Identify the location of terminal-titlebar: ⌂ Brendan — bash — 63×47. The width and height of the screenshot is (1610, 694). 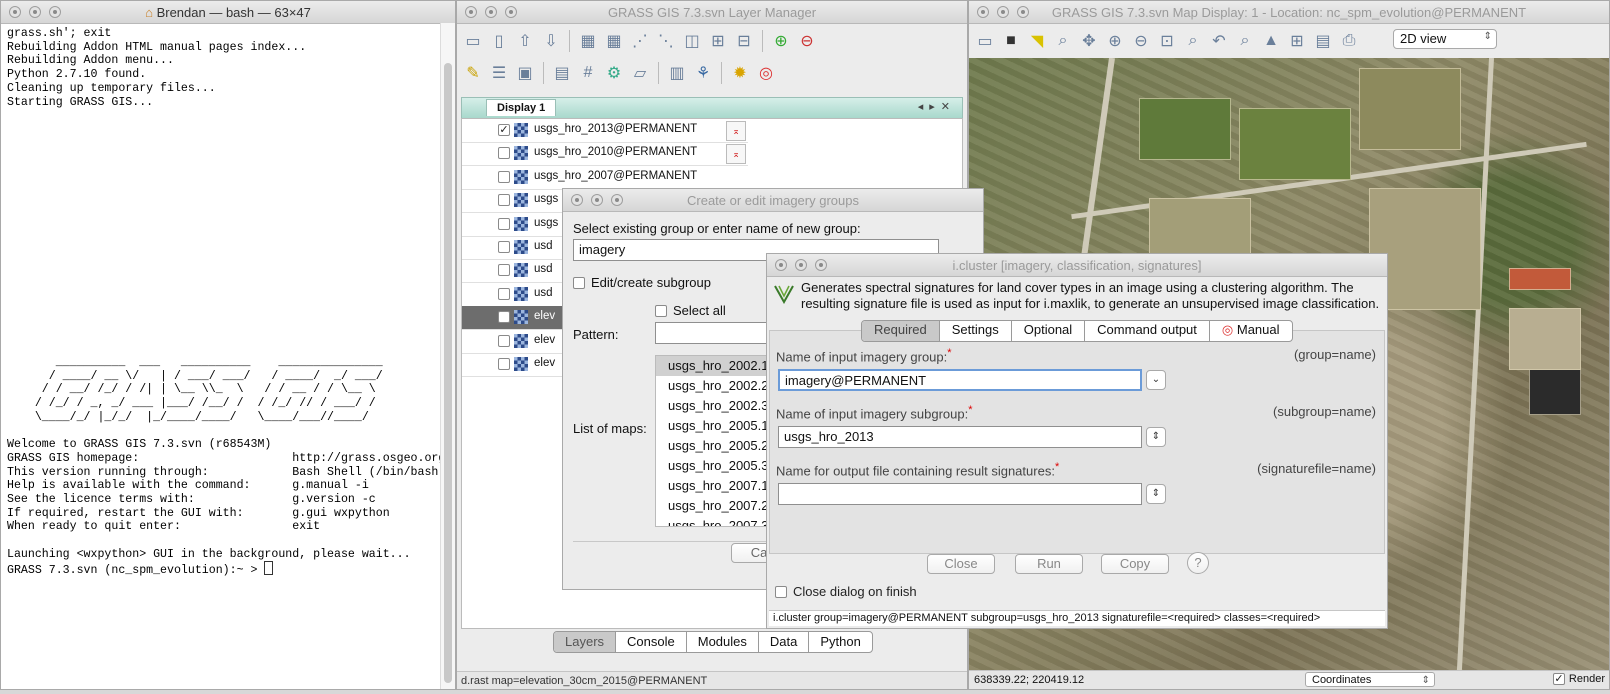
(228, 12).